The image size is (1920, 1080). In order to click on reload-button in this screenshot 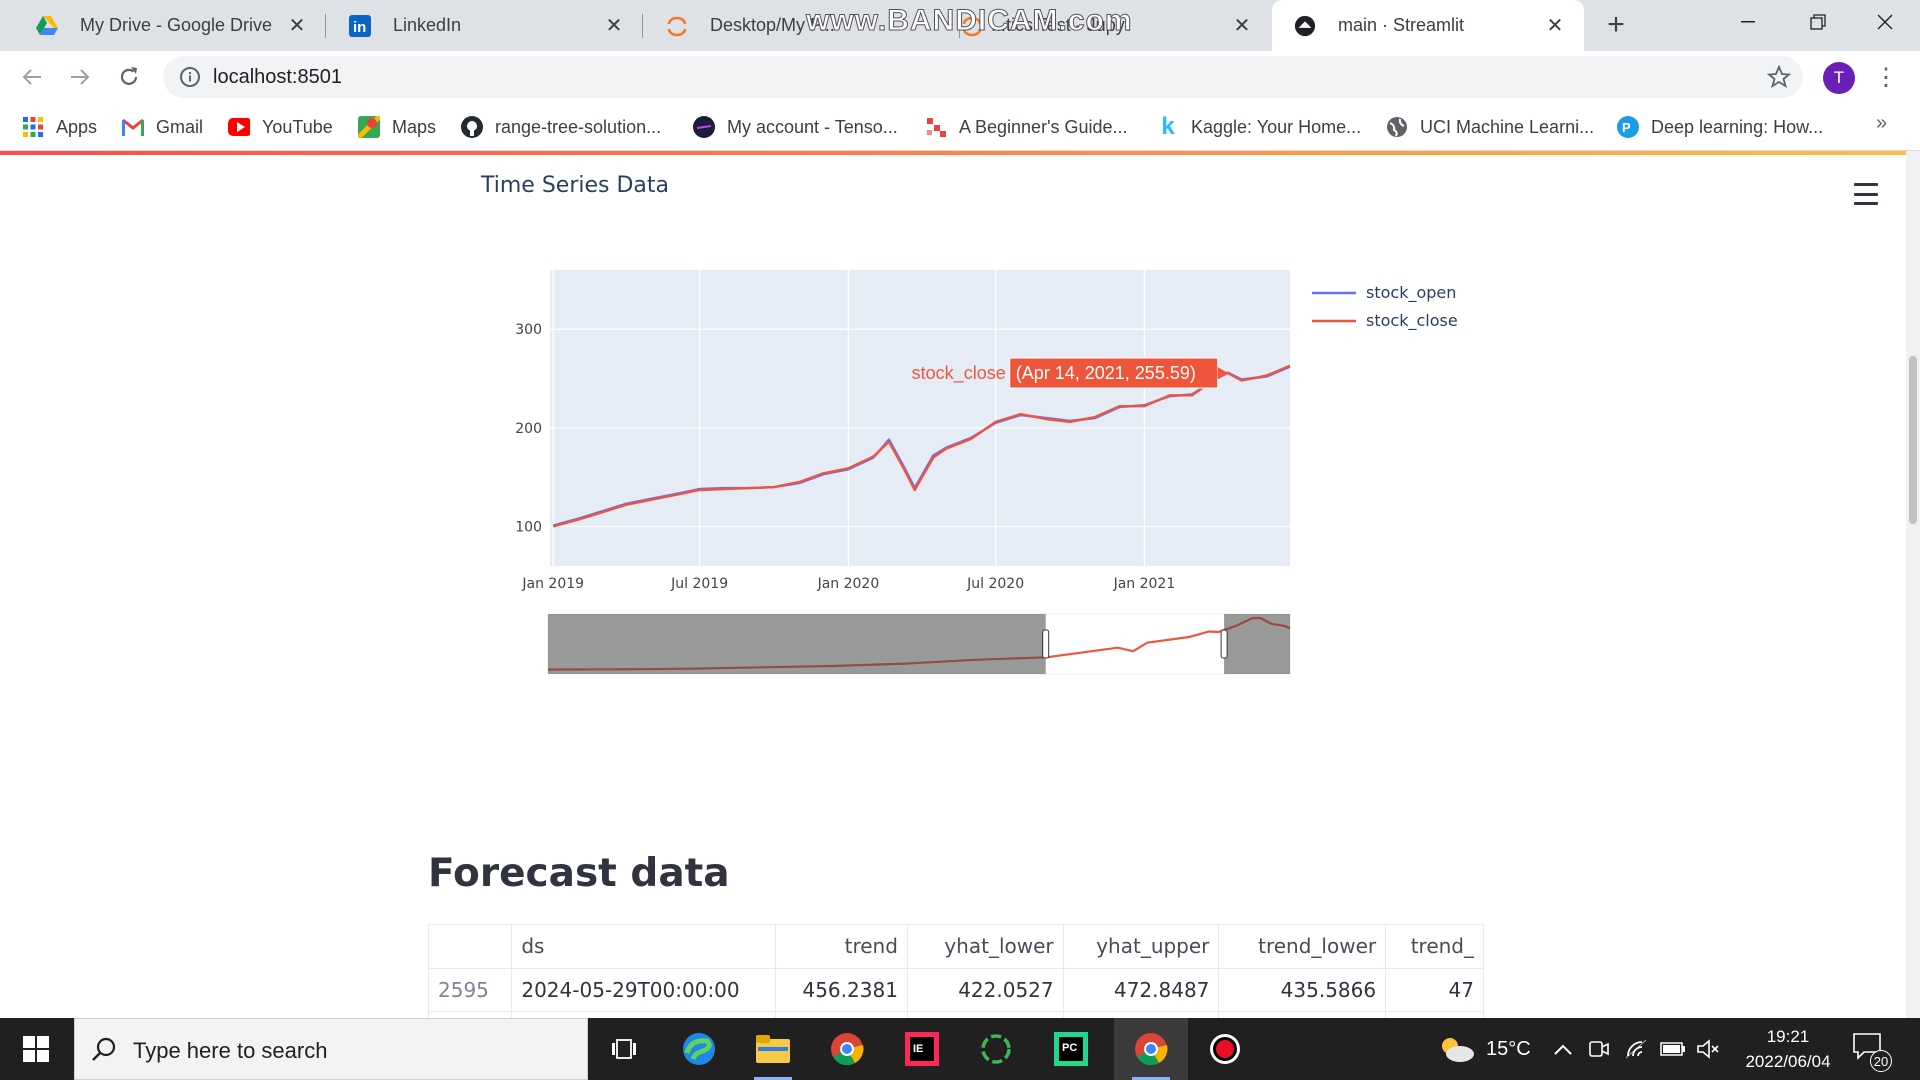, I will do `click(129, 77)`.